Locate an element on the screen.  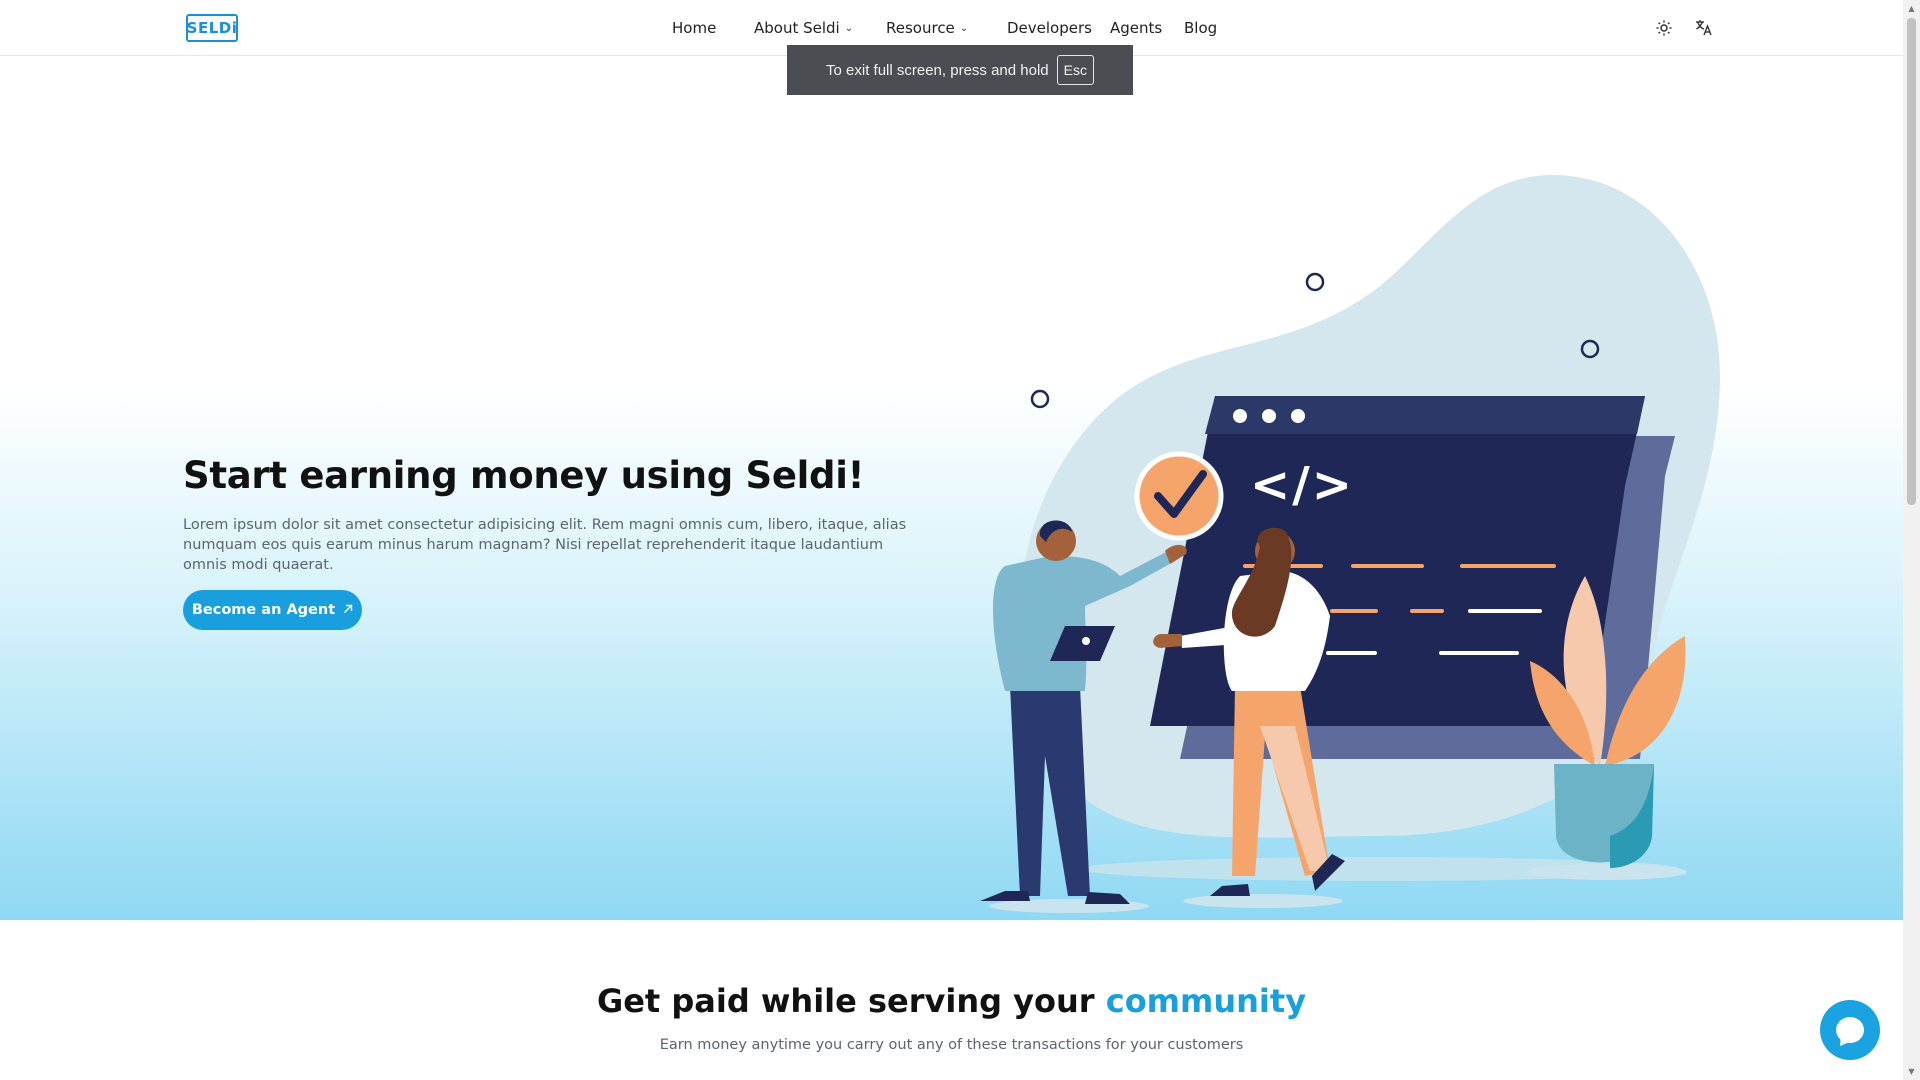
code-symbol: </> is located at coordinates (1302, 485).